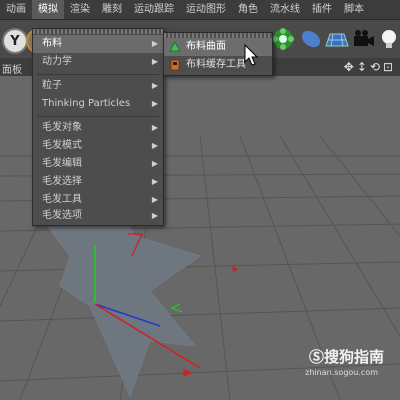 This screenshot has height=400, width=400. Describe the element at coordinates (12, 68) in the screenshot. I see `panel-menu: 面板` at that location.